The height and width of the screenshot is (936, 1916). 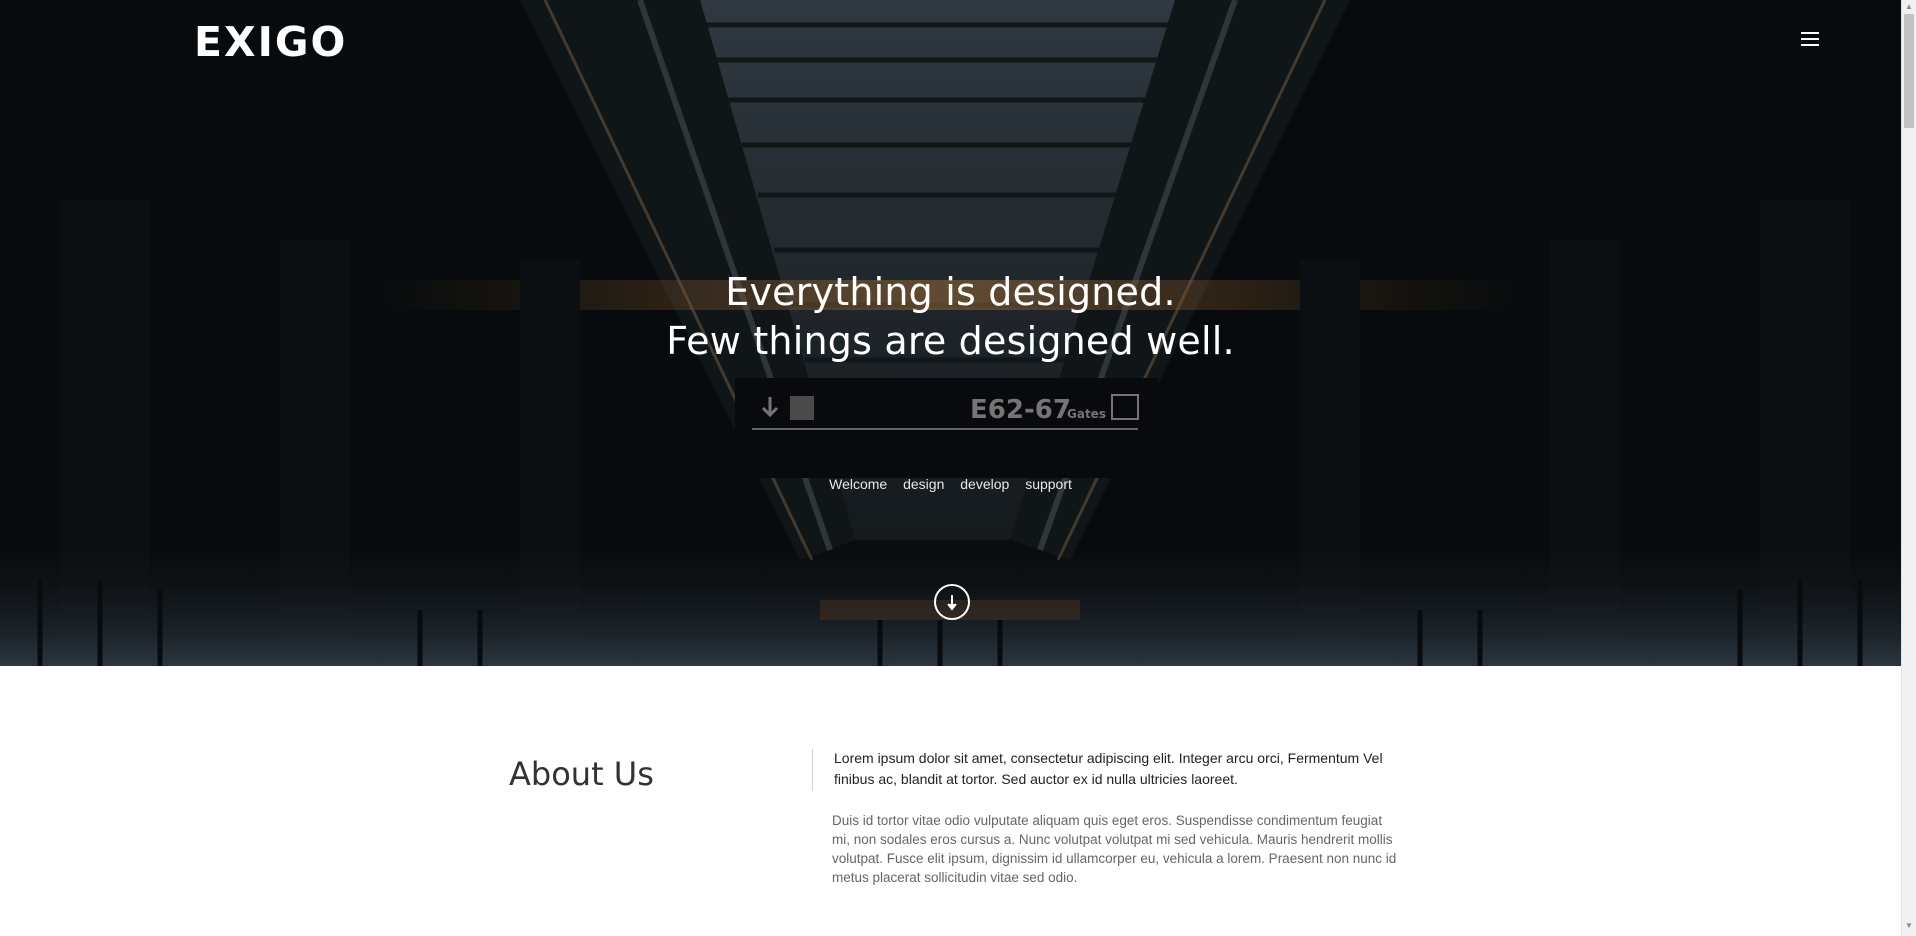 What do you see at coordinates (1908, 468) in the screenshot?
I see `vertical-scrollbar: ▲ ▼` at bounding box center [1908, 468].